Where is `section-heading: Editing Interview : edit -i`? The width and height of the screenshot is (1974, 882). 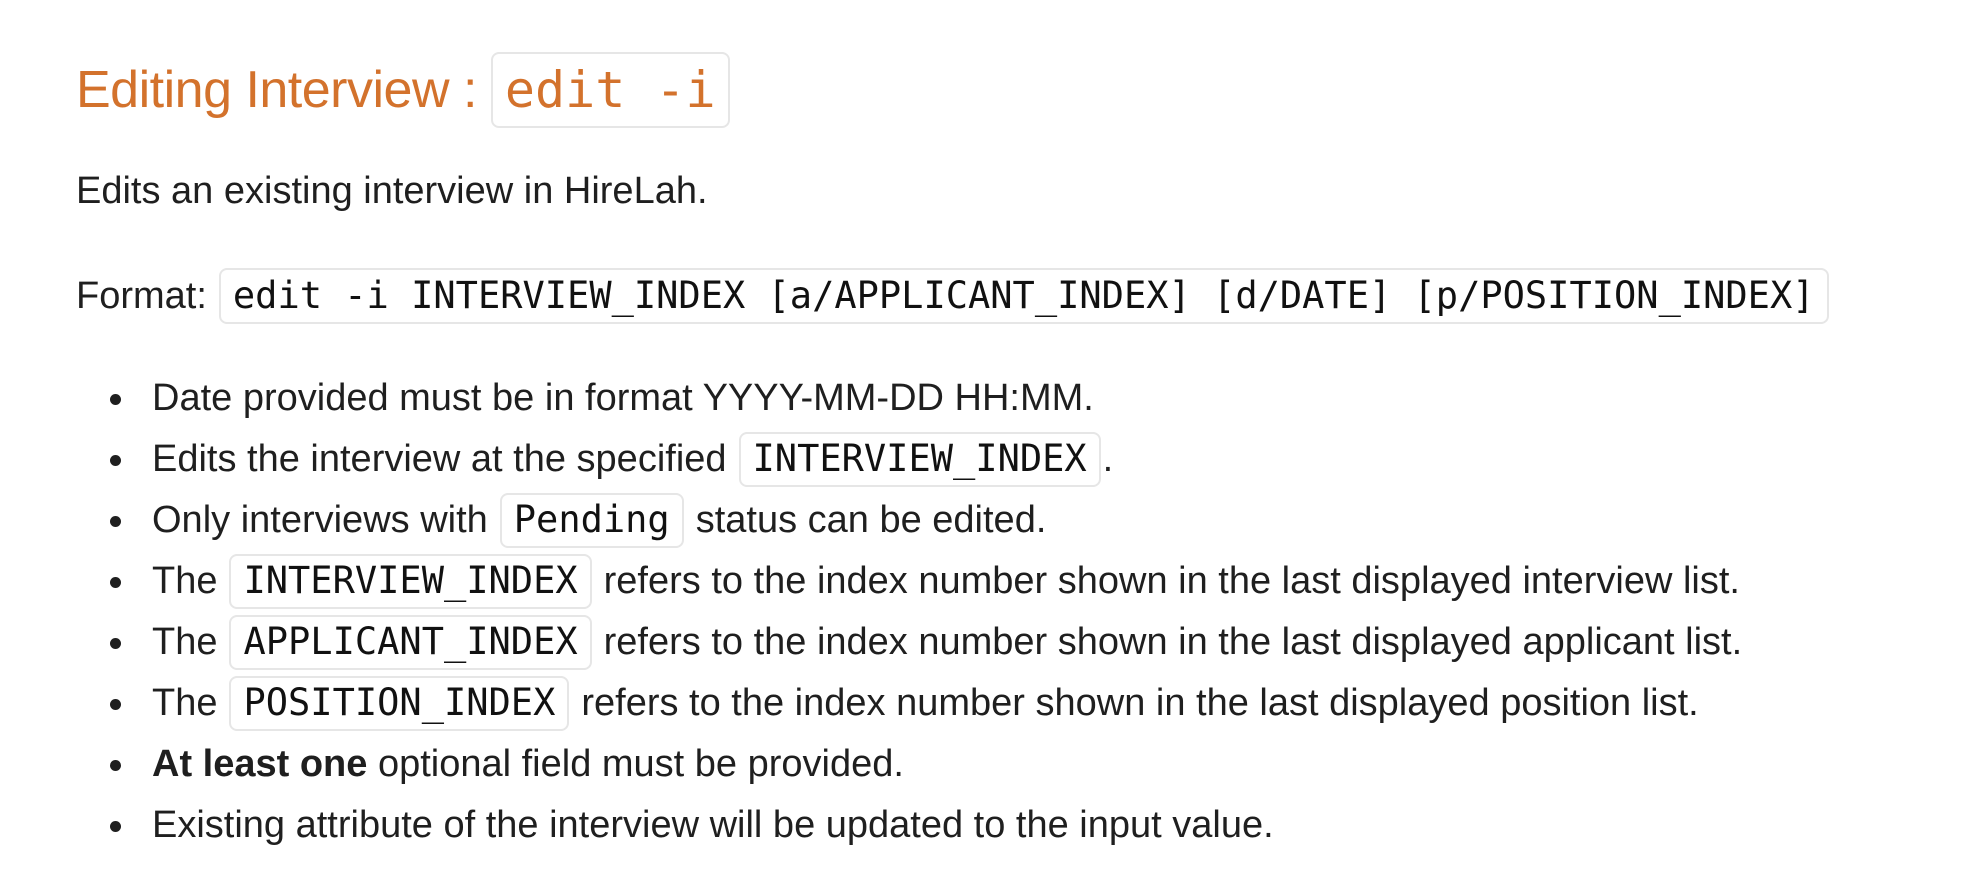
section-heading: Editing Interview : edit -i is located at coordinates (403, 90).